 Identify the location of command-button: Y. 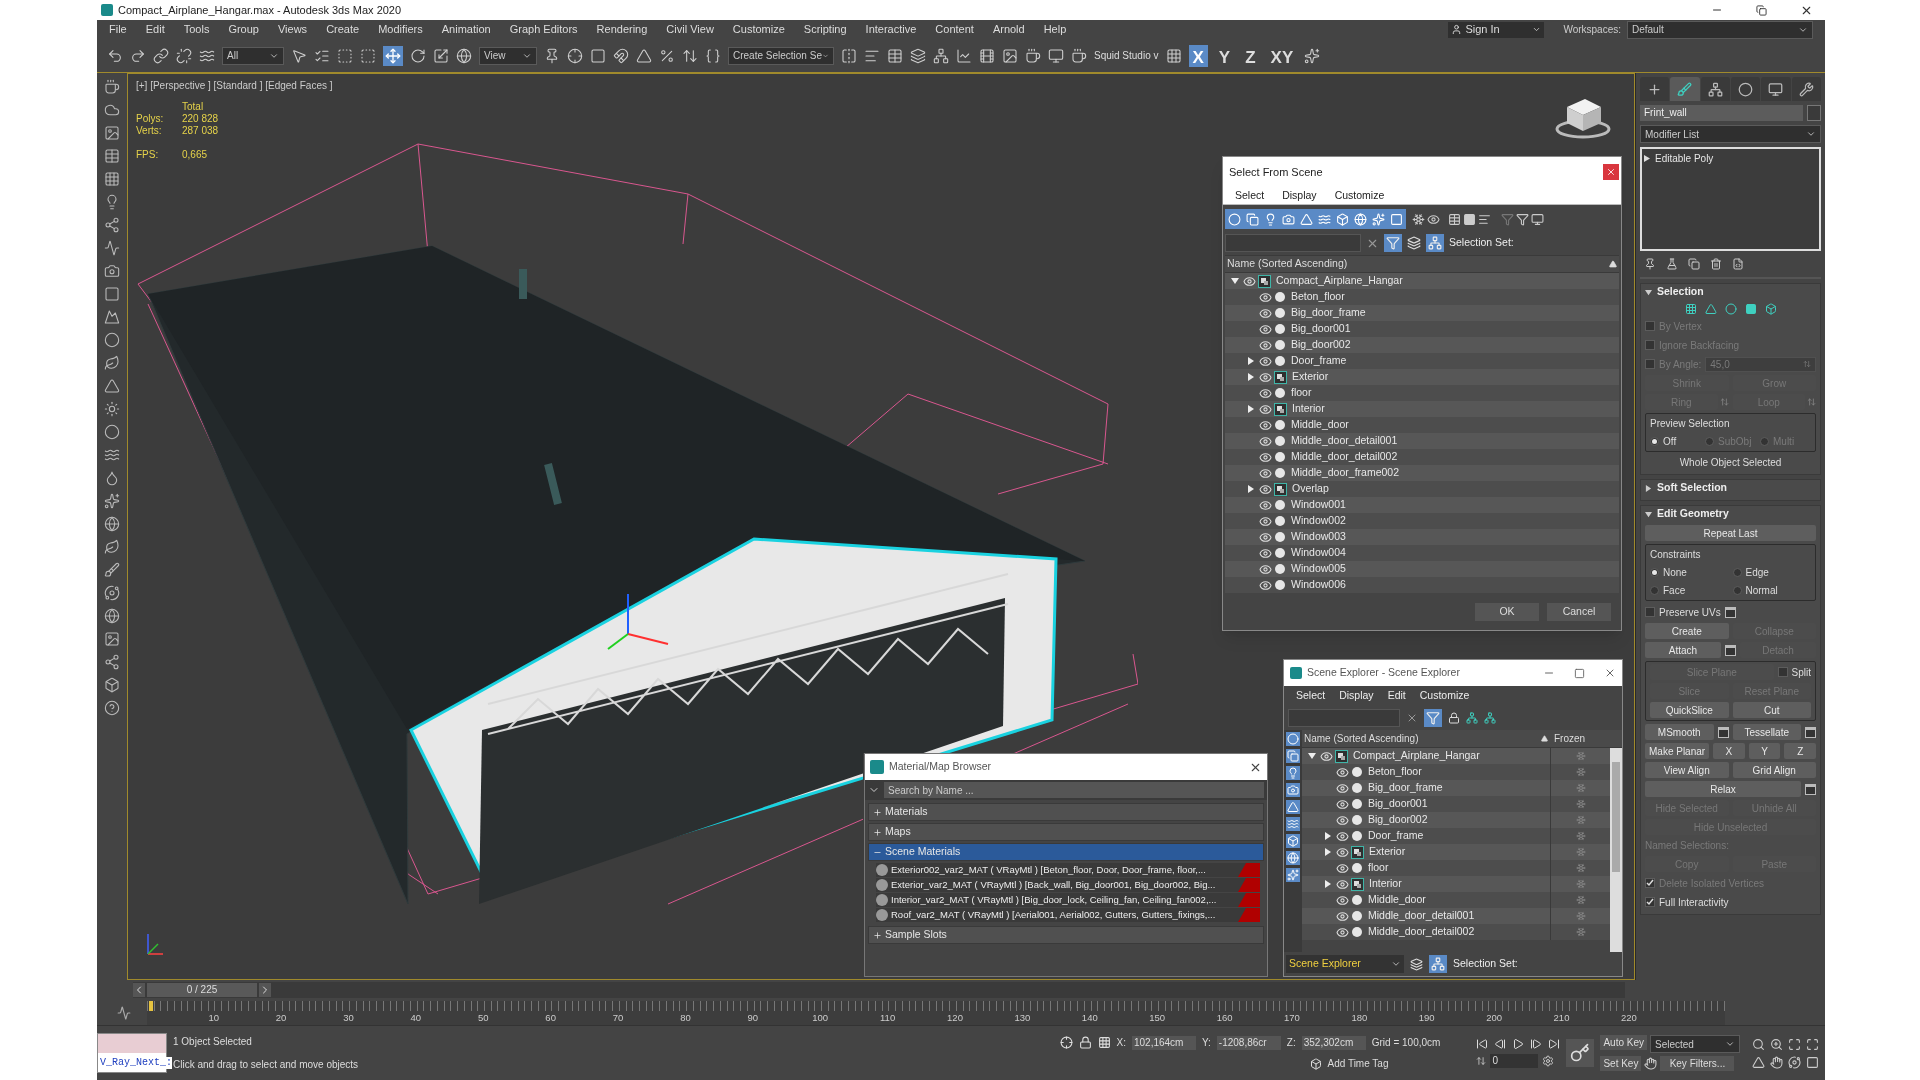
(1764, 751).